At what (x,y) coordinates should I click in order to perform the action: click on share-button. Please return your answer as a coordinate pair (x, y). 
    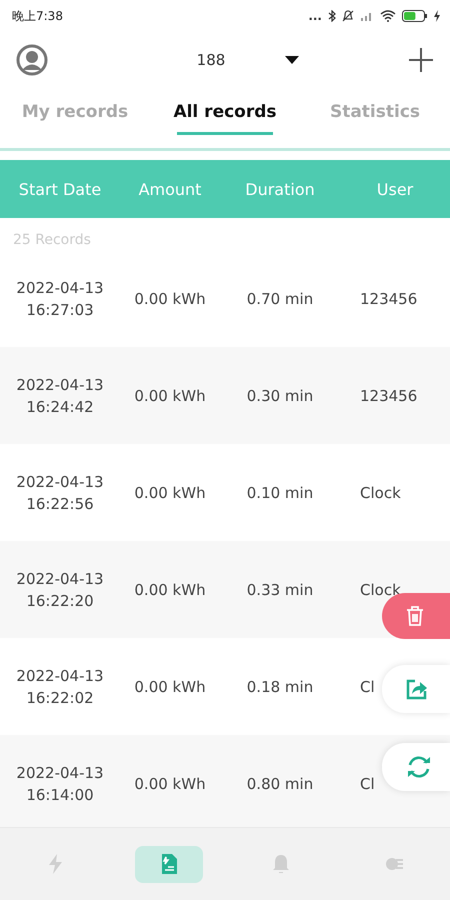
    Looking at the image, I should click on (416, 689).